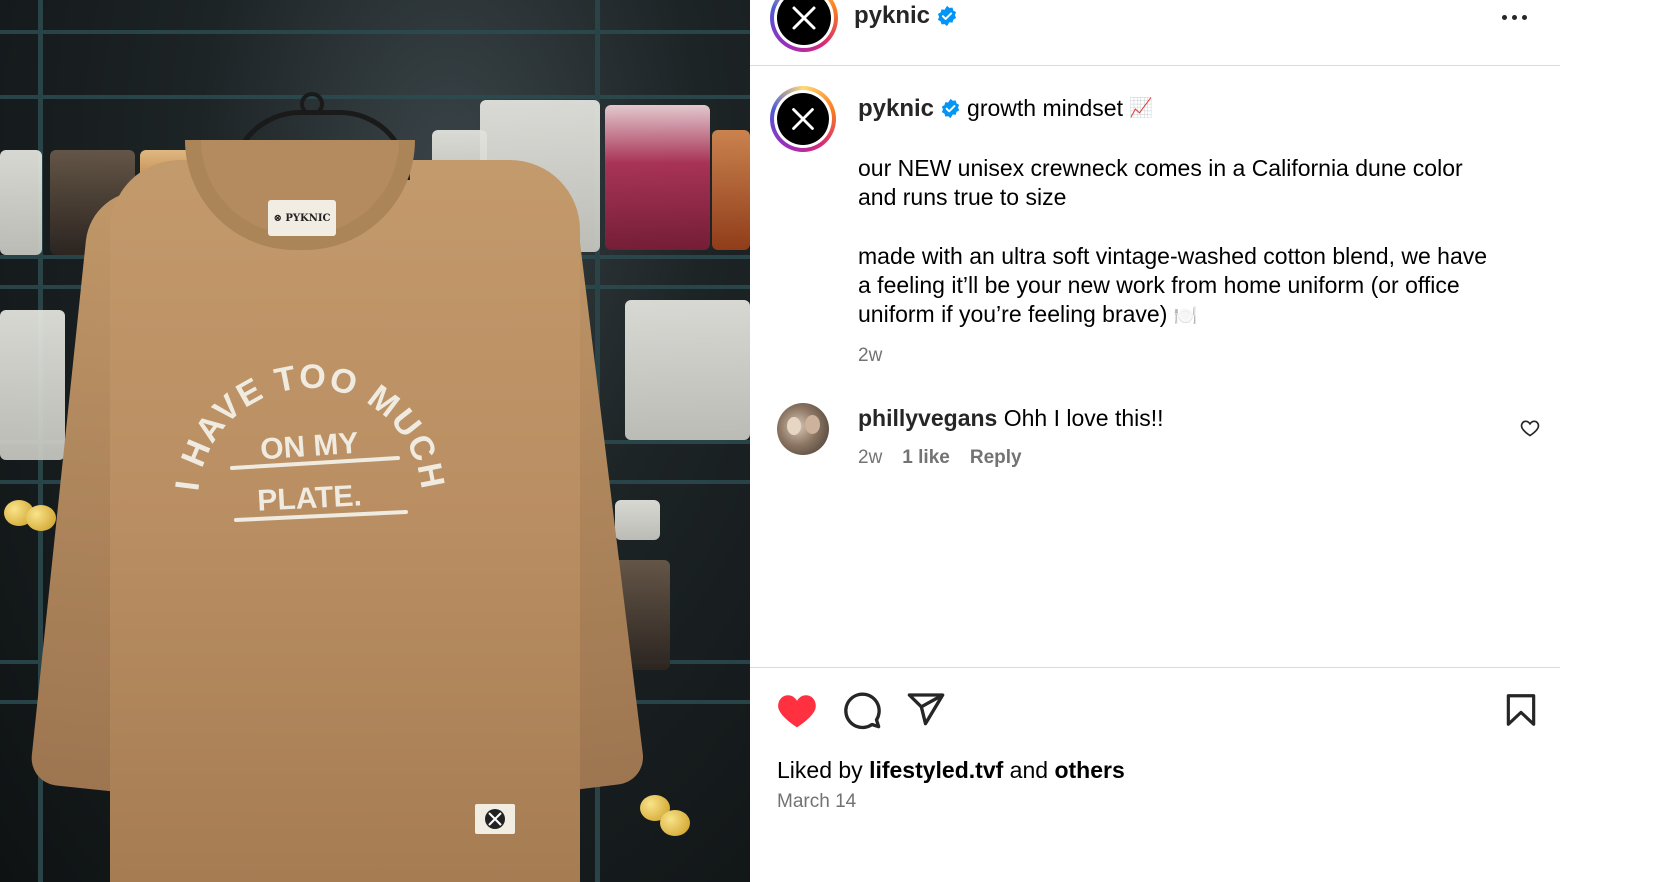 This screenshot has height=882, width=1656. What do you see at coordinates (1045, 108) in the screenshot?
I see `caption-lead-text: growth mindset` at bounding box center [1045, 108].